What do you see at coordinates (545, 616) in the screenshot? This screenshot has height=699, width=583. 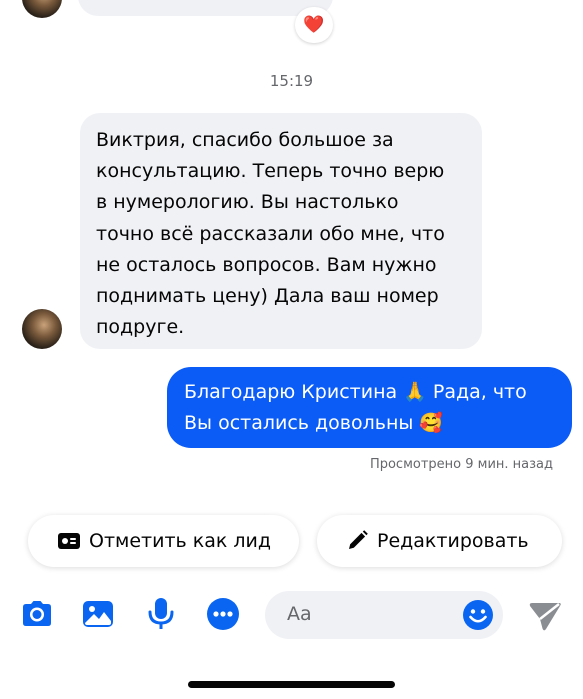 I see `send-icon` at bounding box center [545, 616].